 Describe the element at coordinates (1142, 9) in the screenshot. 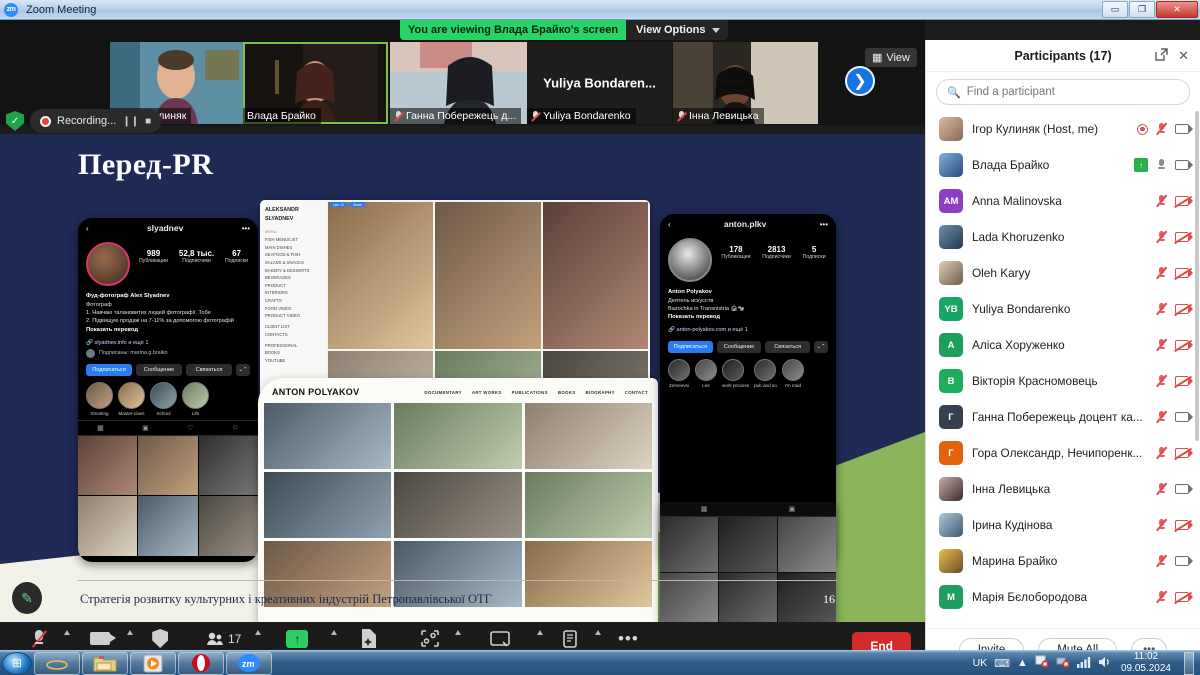

I see `restore-button: ❐` at that location.